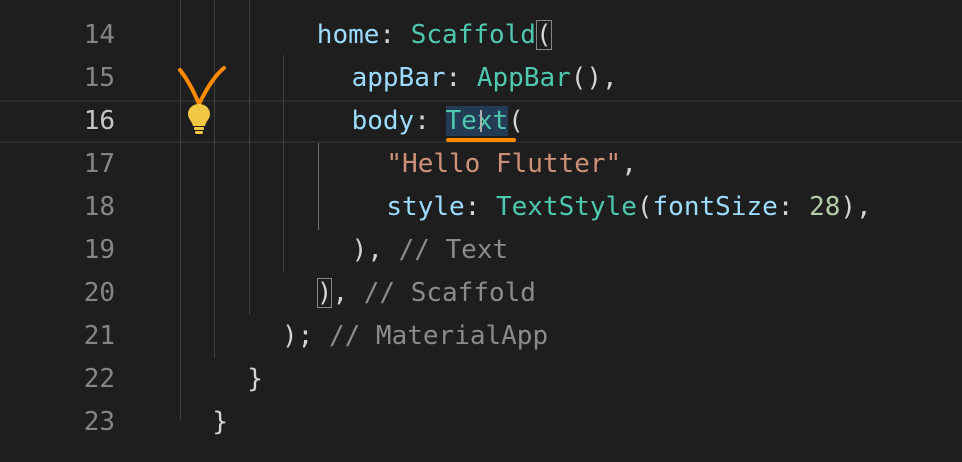  What do you see at coordinates (99, 379) in the screenshot?
I see `line-number: 22` at bounding box center [99, 379].